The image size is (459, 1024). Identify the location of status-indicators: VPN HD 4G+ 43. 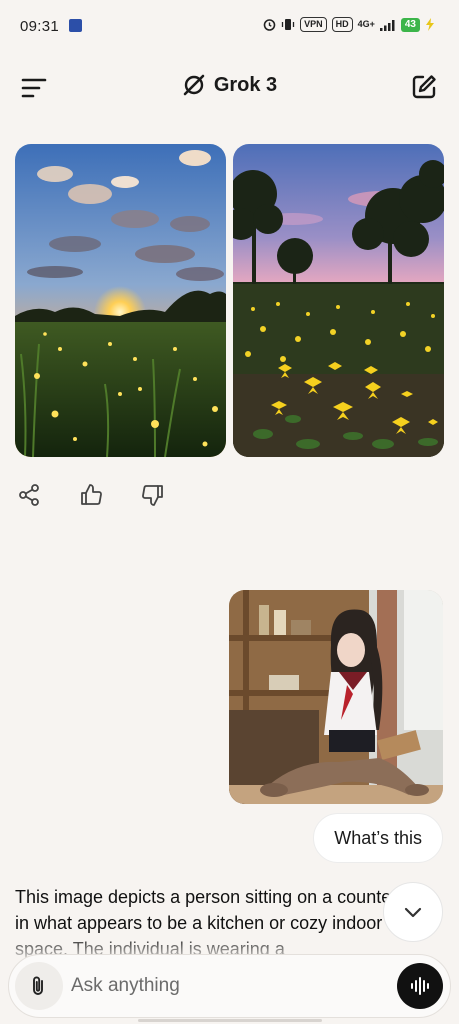
(349, 24).